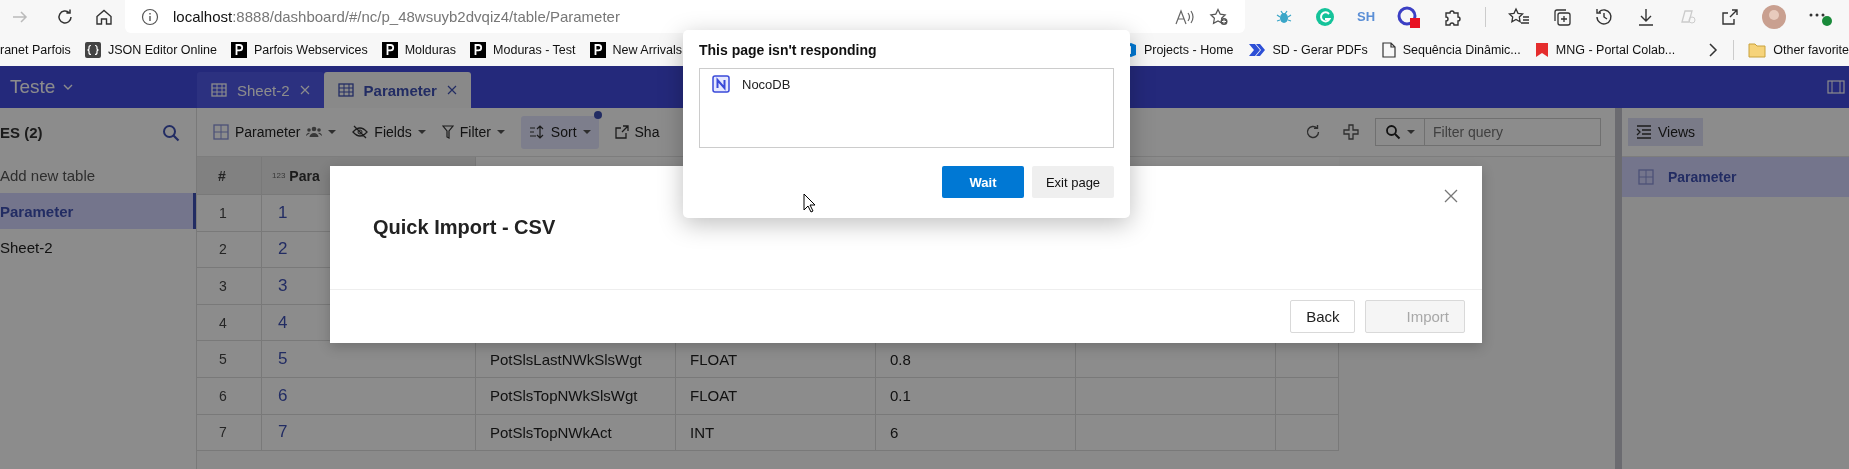 This screenshot has height=469, width=1849. Describe the element at coordinates (279, 175) in the screenshot. I see `type-label: 123` at that location.